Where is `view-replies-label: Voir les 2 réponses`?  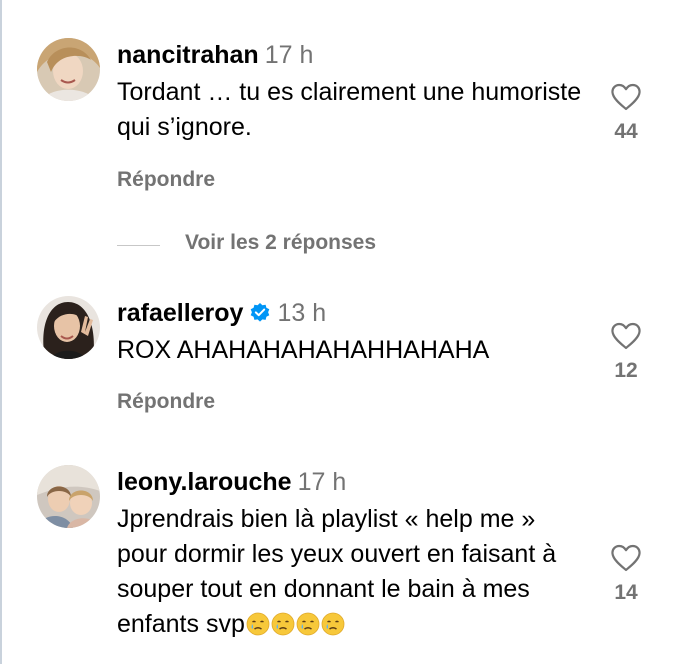
view-replies-label: Voir les 2 réponses is located at coordinates (281, 242).